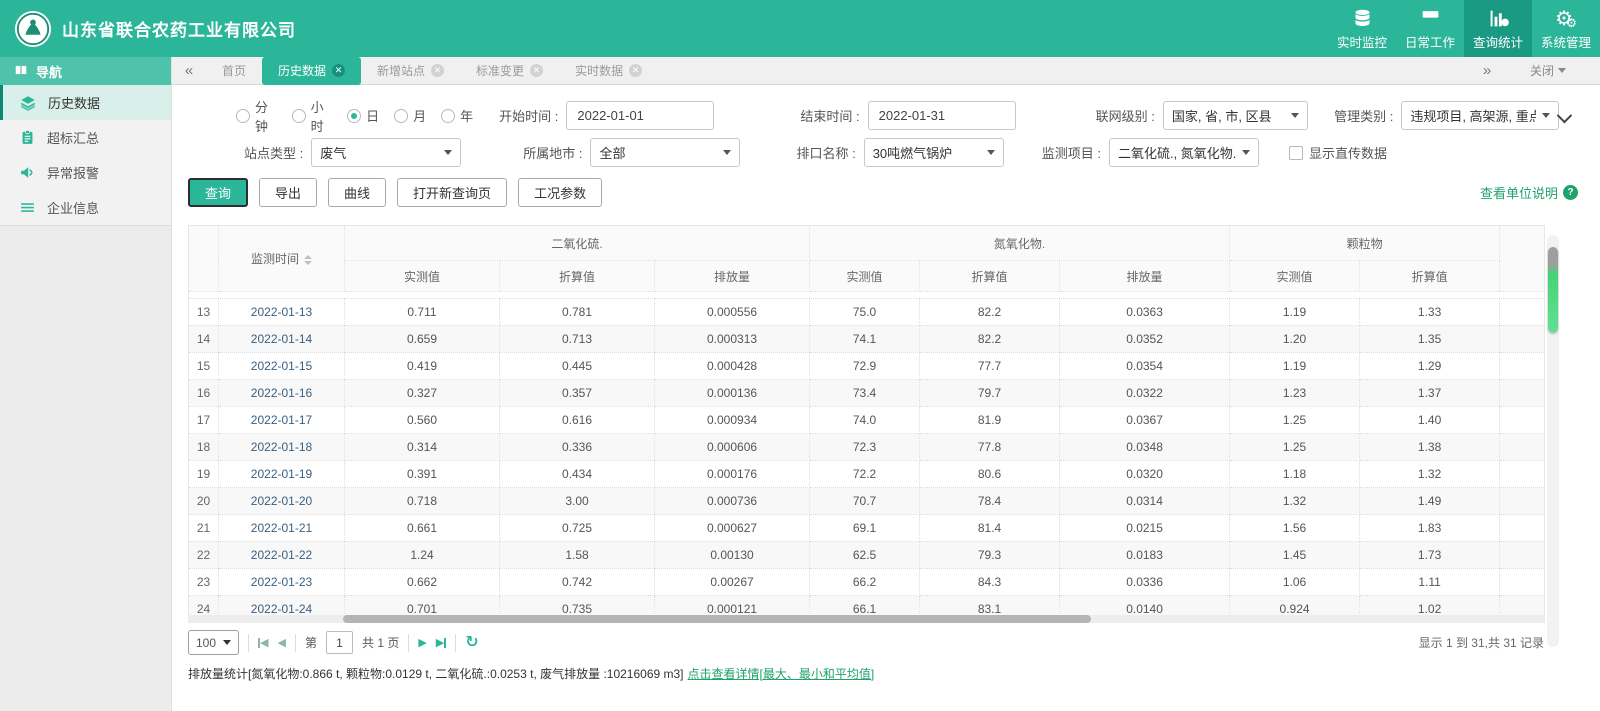 This screenshot has width=1600, height=711. I want to click on page-number-input, so click(339, 642).